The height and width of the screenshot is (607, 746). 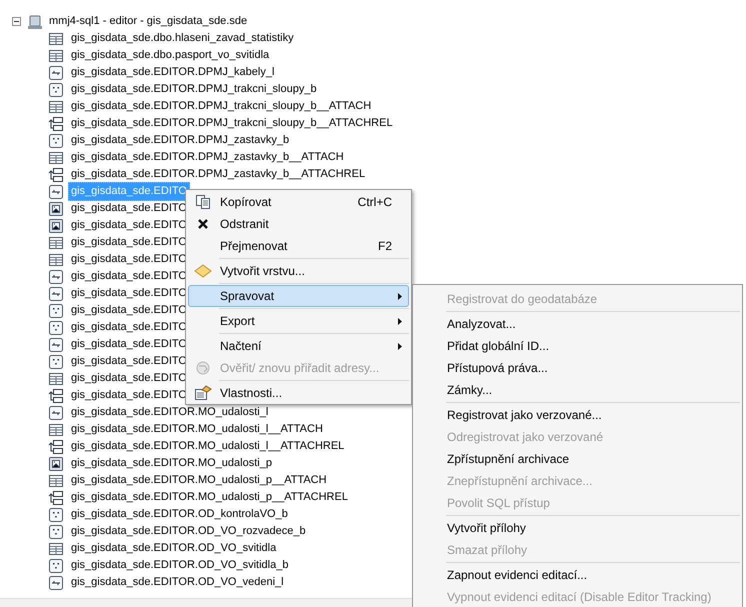 I want to click on tree-item: gis_gisdata_sde.dbo.pasport_vo_svitidla, so click(x=170, y=55).